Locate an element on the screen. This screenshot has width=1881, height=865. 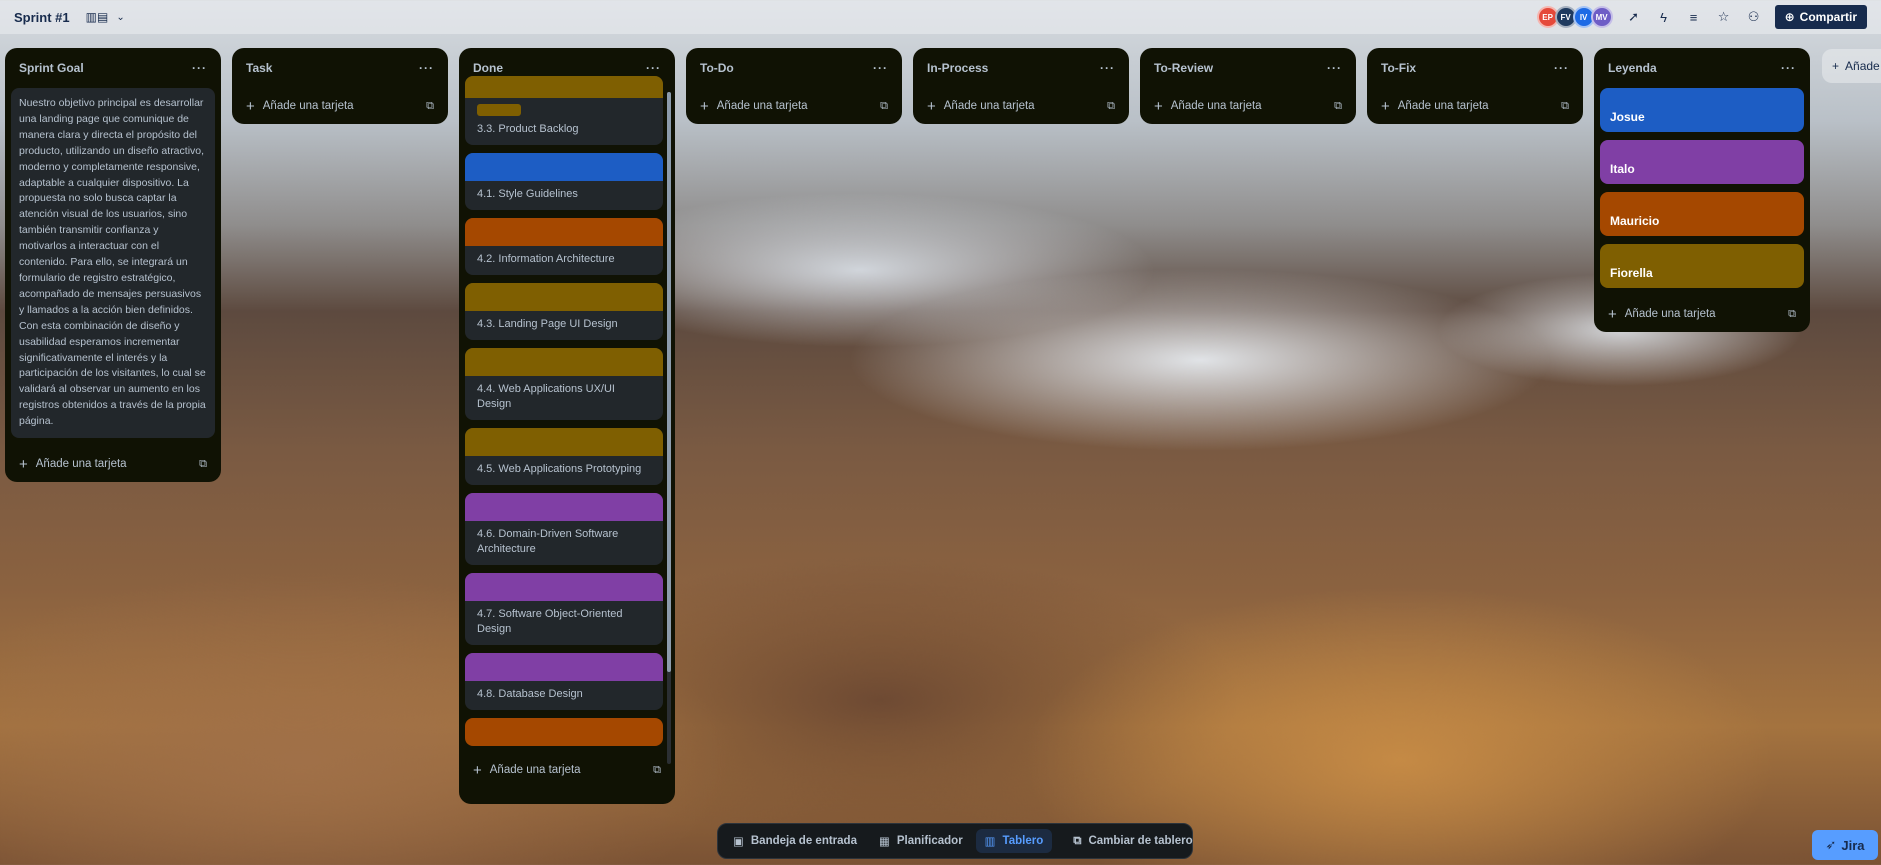
nav-board: ▥ Tablero is located at coordinates (1014, 841).